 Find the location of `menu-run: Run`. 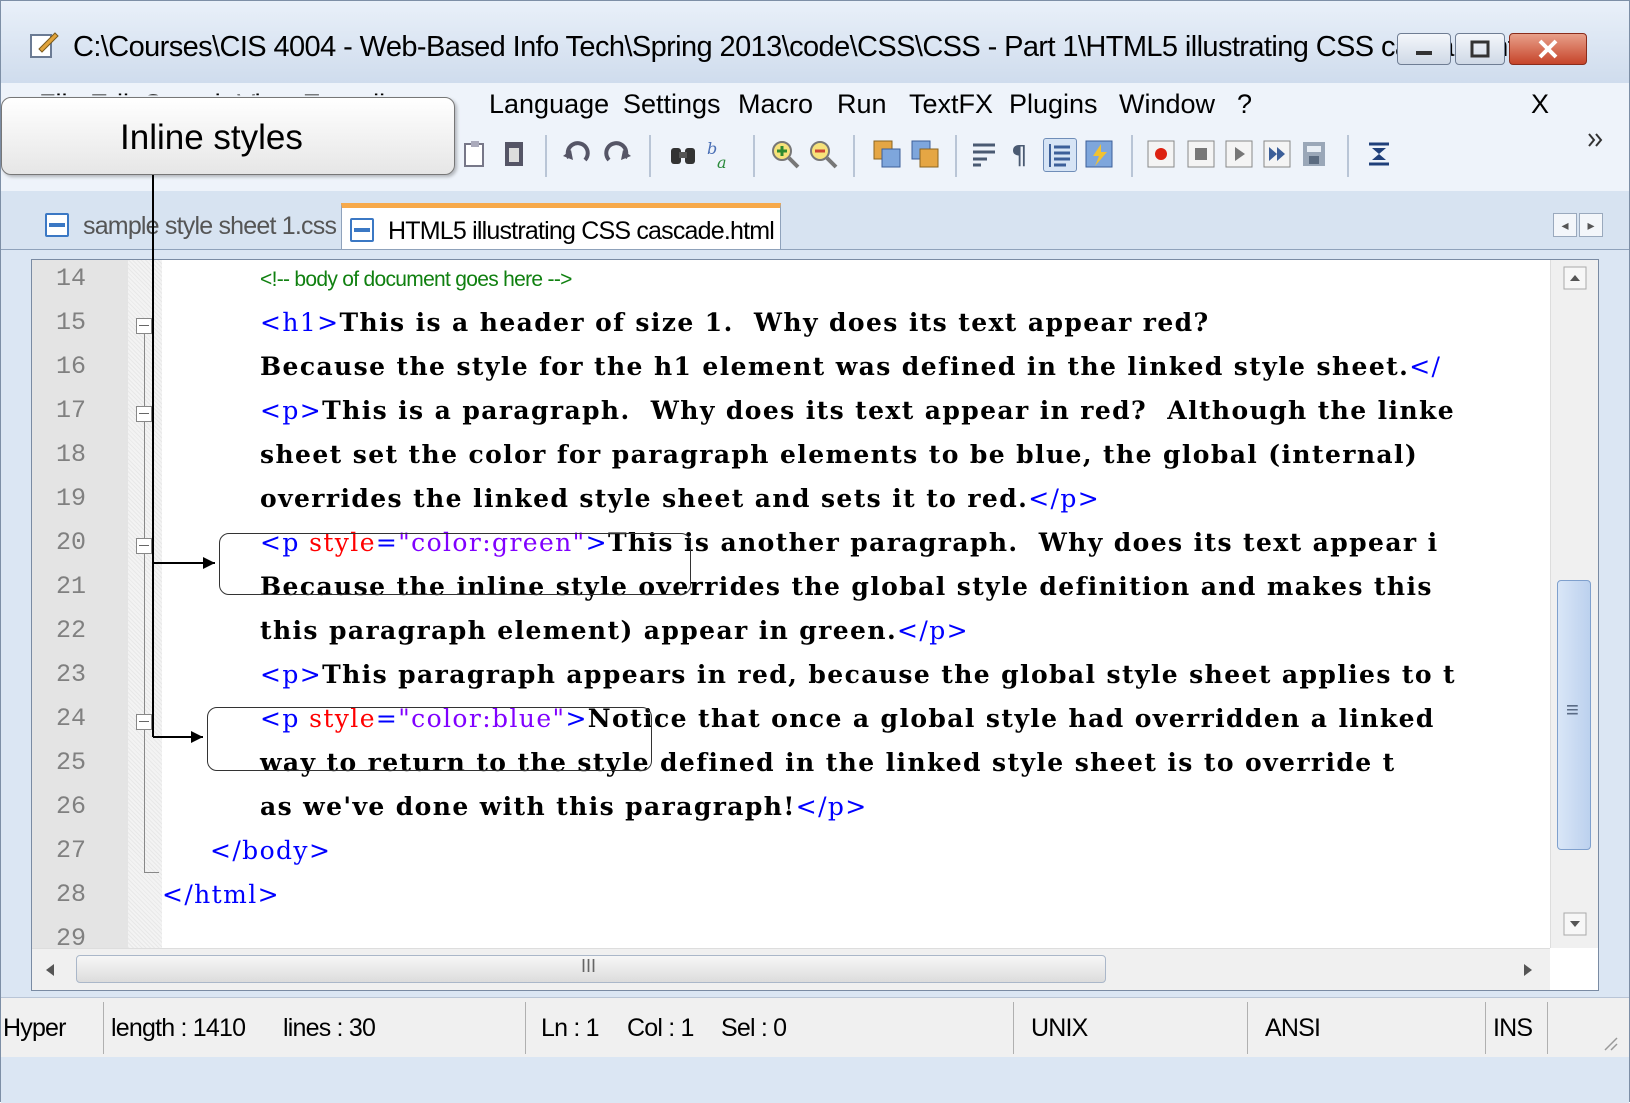

menu-run: Run is located at coordinates (862, 104).